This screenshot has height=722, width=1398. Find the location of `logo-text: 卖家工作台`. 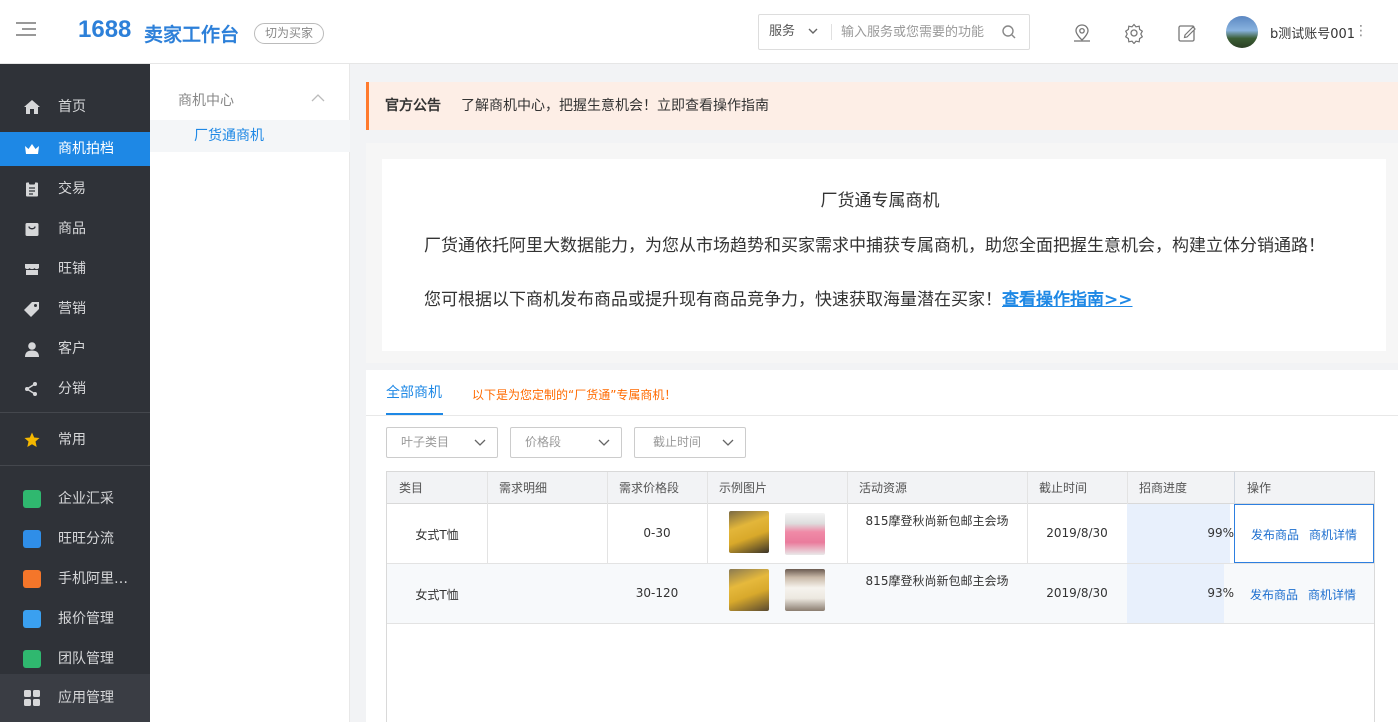

logo-text: 卖家工作台 is located at coordinates (191, 33).